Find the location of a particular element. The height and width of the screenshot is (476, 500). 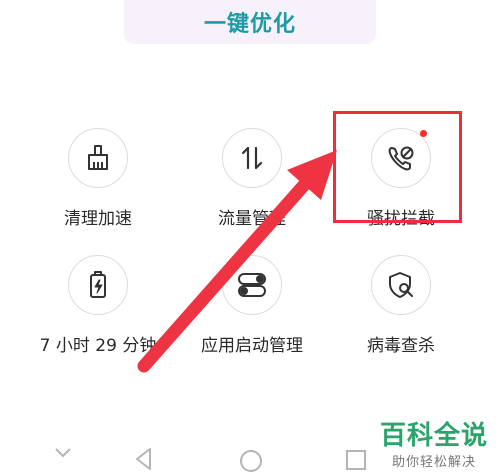

watermark: 百科全说 助你轻松解决 is located at coordinates (434, 445).